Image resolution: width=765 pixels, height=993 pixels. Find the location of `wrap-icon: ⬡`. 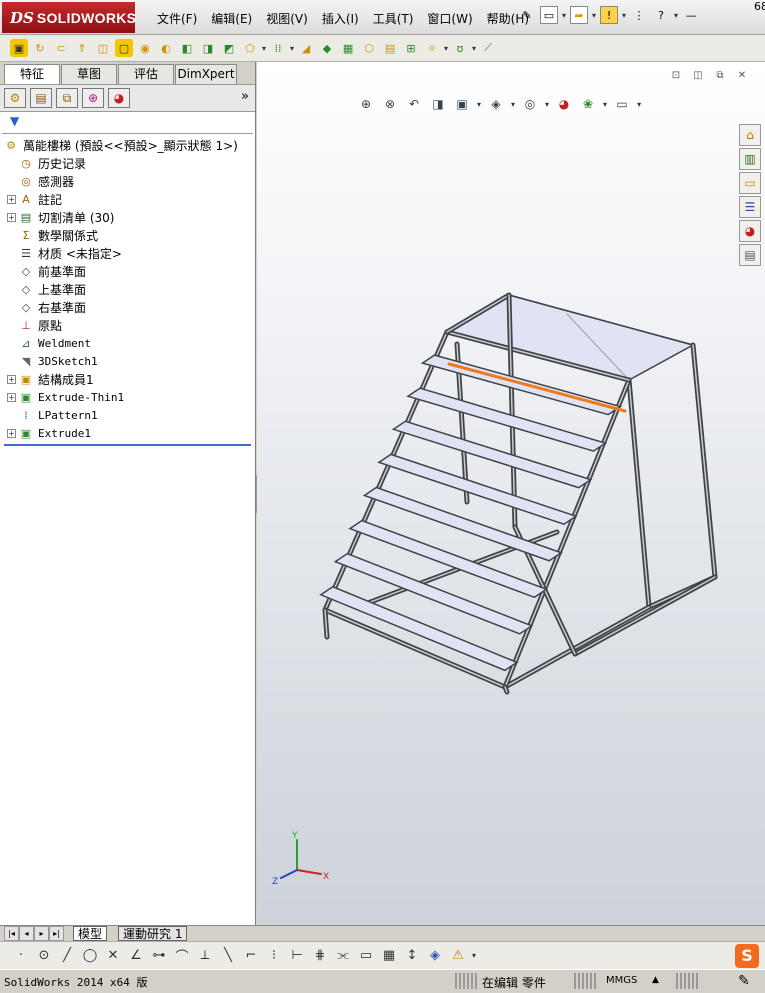

wrap-icon: ⬡ is located at coordinates (369, 48).